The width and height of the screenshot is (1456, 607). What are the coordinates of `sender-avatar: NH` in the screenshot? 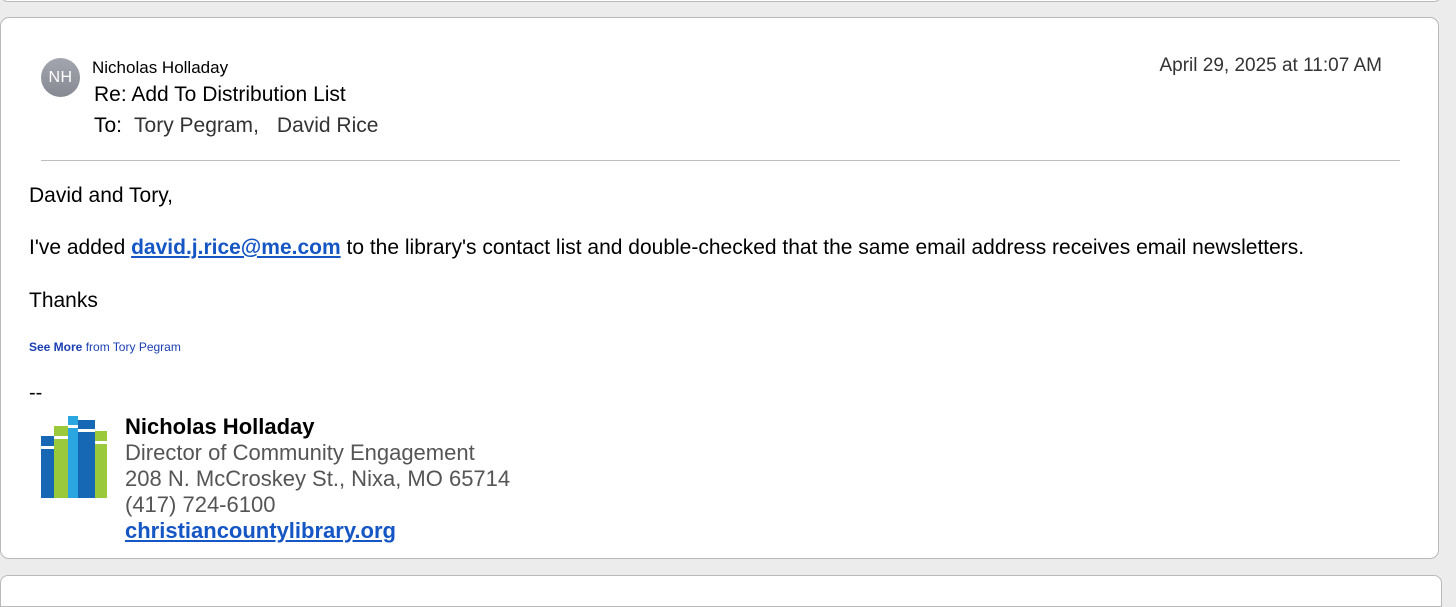 It's located at (60, 77).